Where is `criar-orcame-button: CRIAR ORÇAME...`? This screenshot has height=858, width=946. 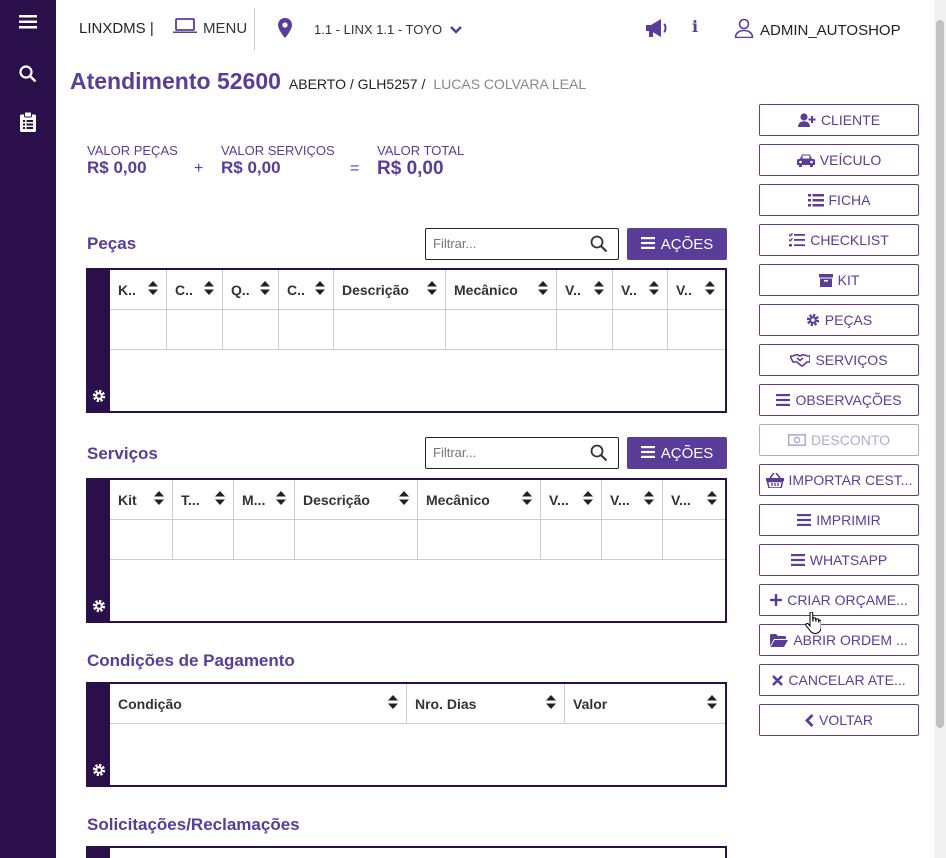 criar-orcame-button: CRIAR ORÇAME... is located at coordinates (839, 600).